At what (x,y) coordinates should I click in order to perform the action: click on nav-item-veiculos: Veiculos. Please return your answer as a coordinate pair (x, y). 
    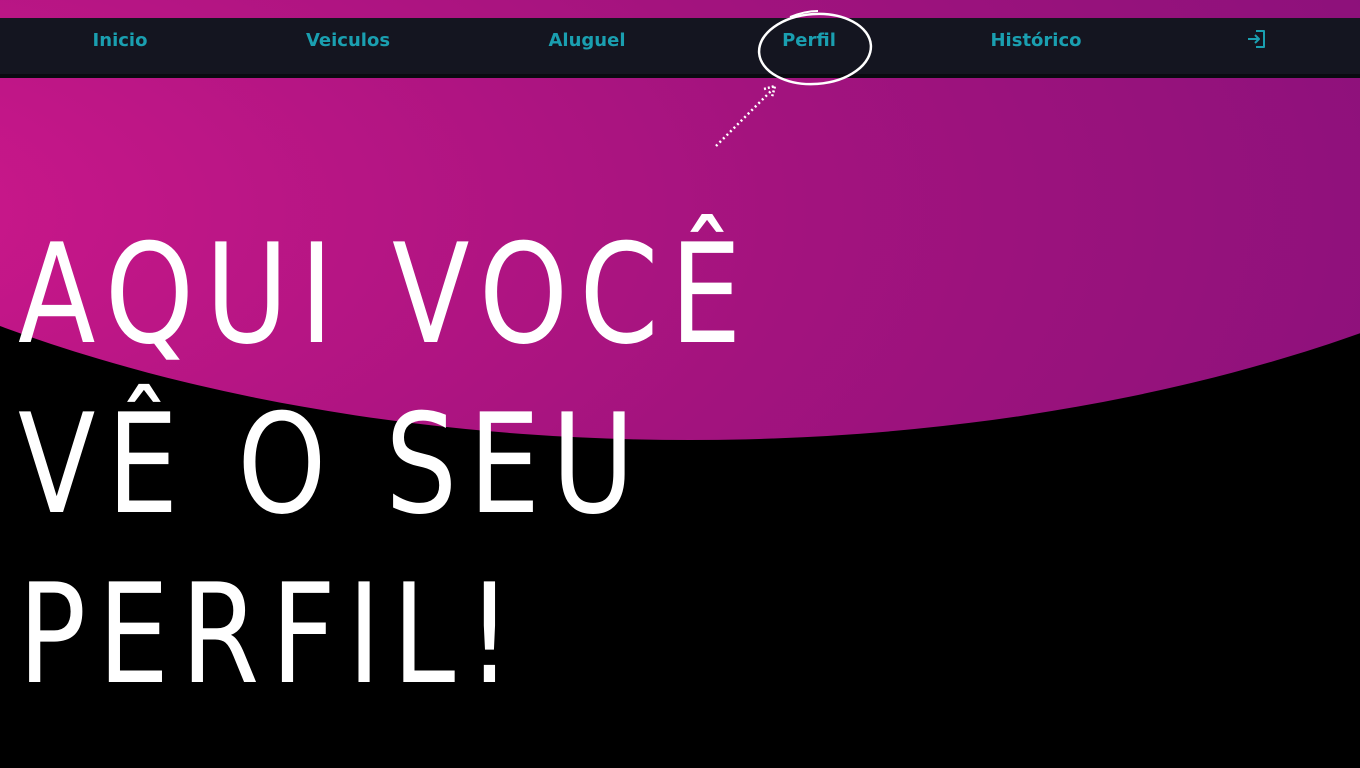
    Looking at the image, I should click on (348, 41).